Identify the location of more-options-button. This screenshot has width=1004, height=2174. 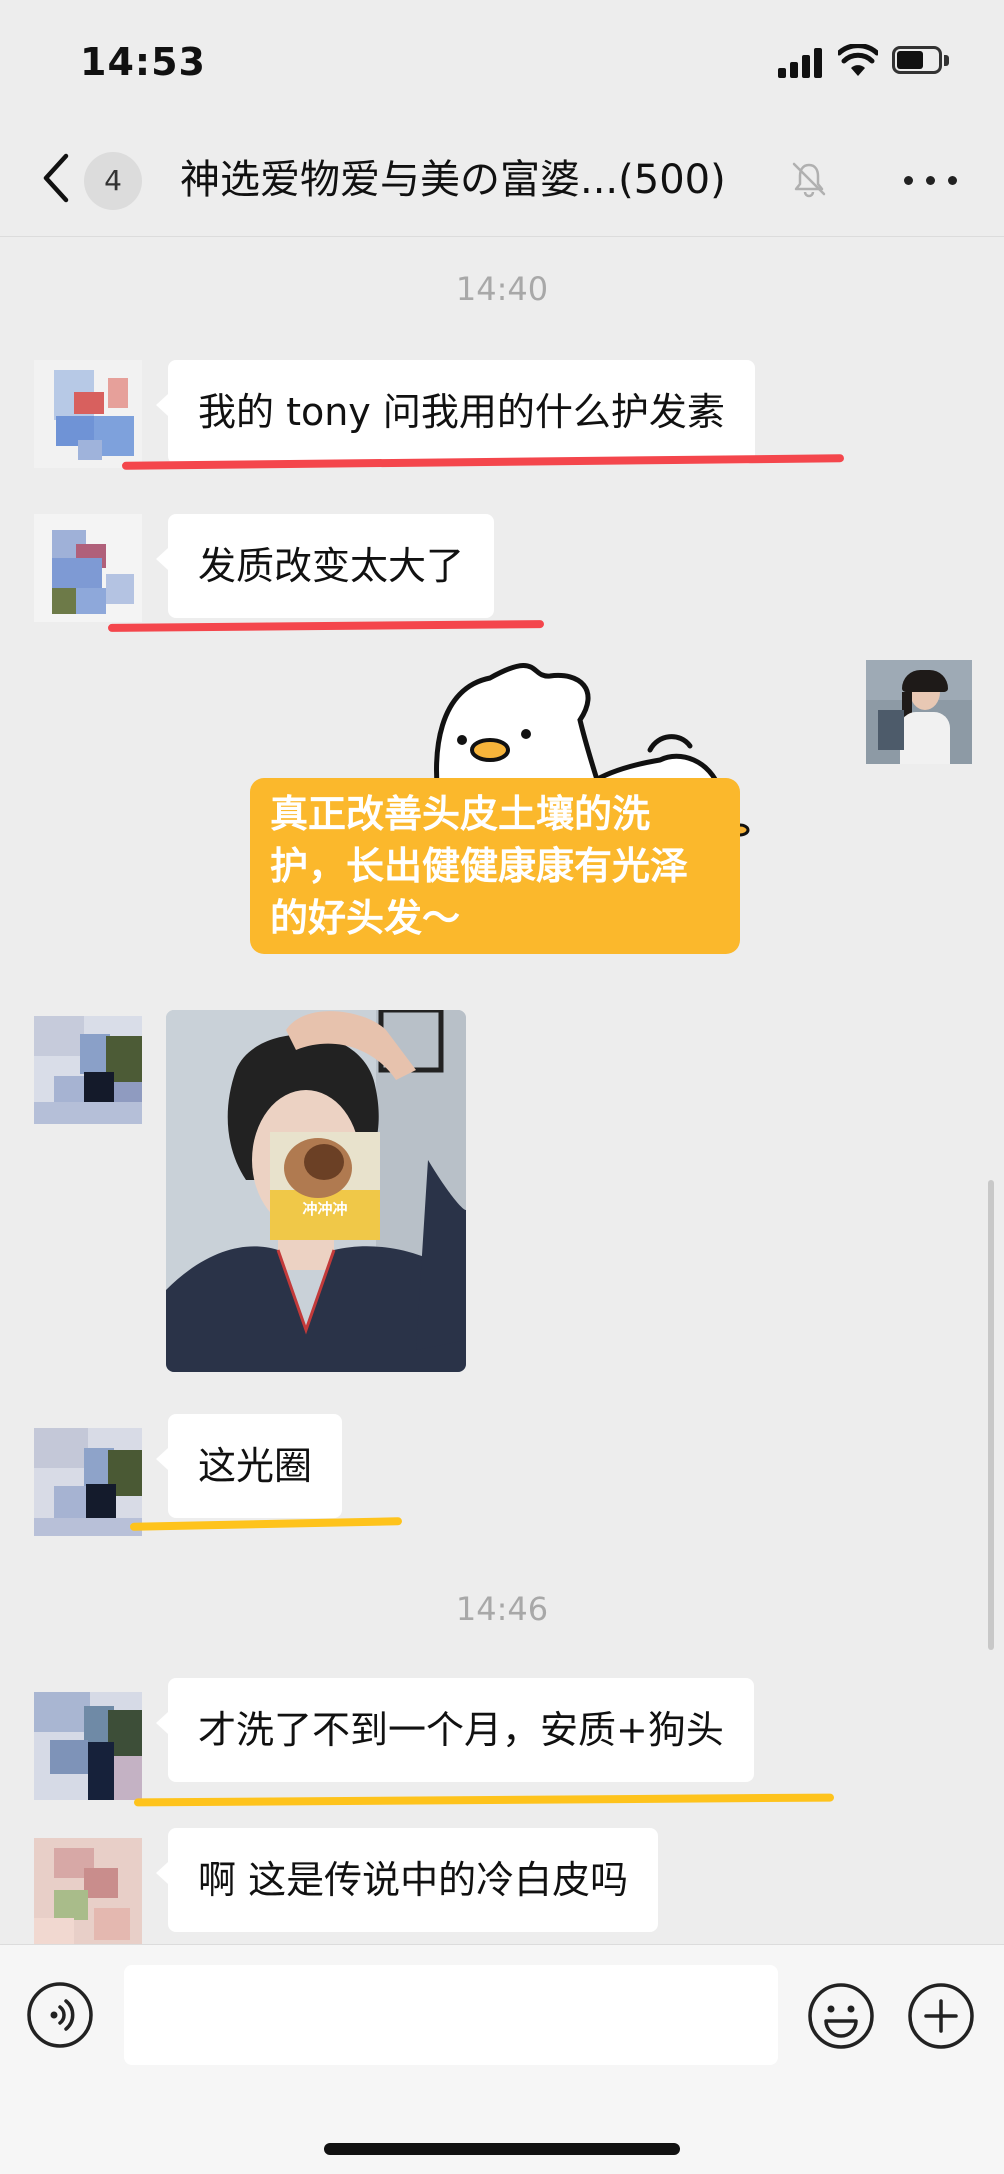
(932, 180).